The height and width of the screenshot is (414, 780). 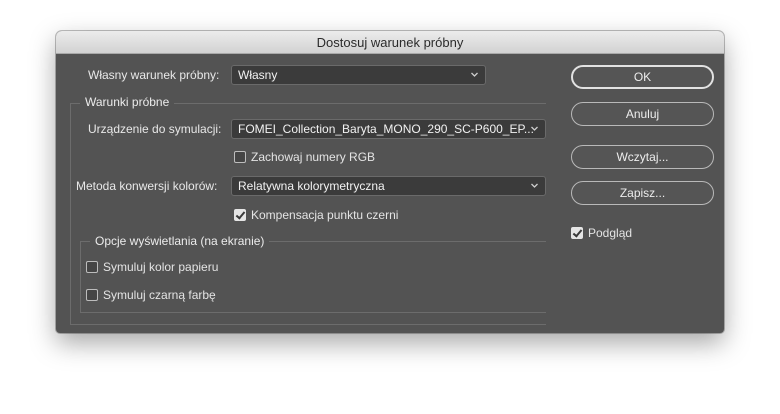 I want to click on dialog-titlebar: Dostosuj warunek próbny, so click(x=390, y=42).